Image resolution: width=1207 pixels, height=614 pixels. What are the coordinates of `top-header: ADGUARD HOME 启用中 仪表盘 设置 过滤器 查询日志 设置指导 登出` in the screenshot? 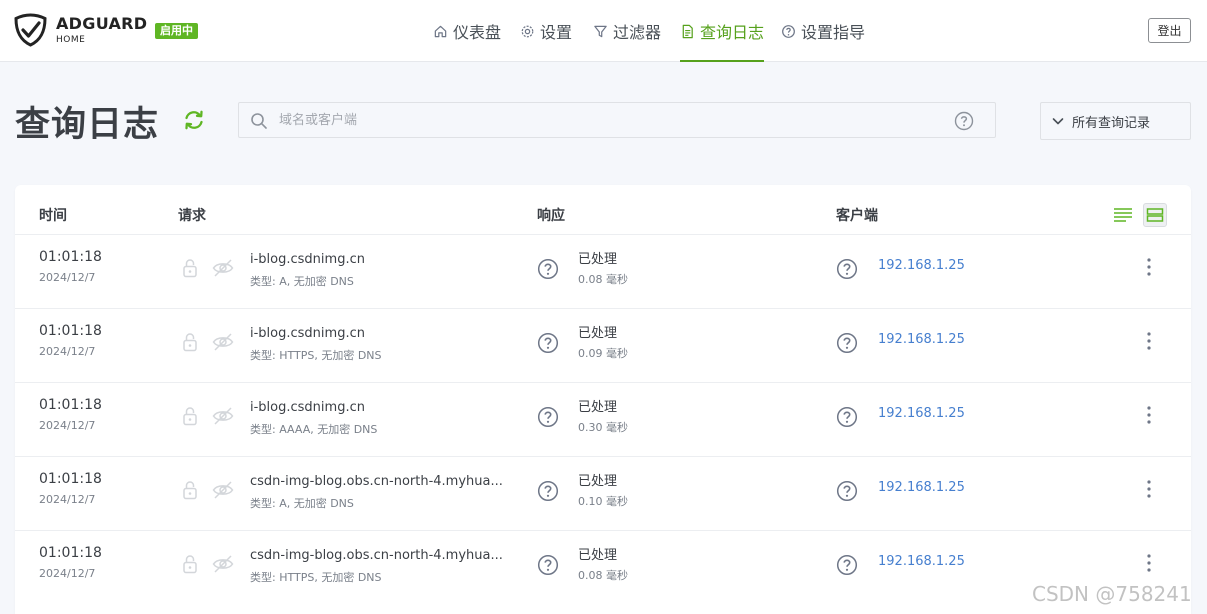 It's located at (603, 31).